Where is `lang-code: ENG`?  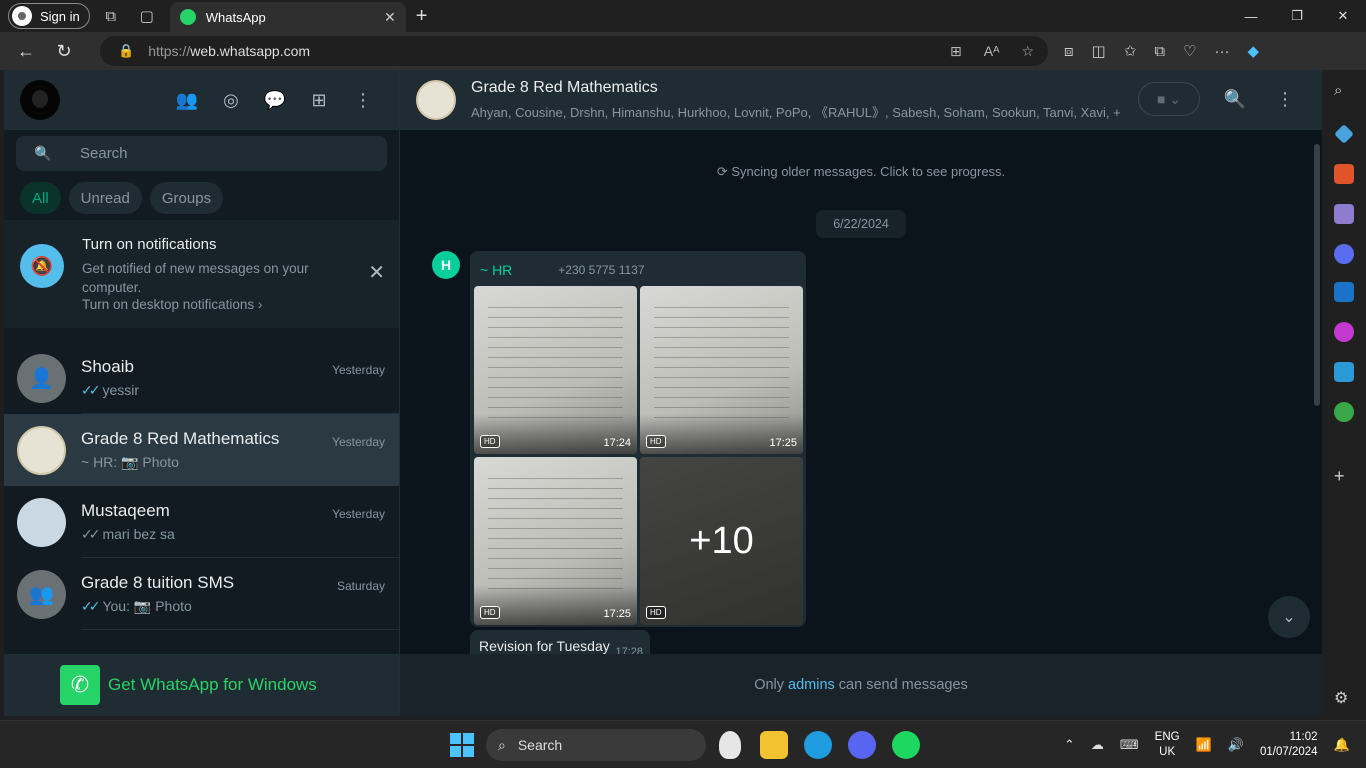
lang-code: ENG is located at coordinates (1167, 737).